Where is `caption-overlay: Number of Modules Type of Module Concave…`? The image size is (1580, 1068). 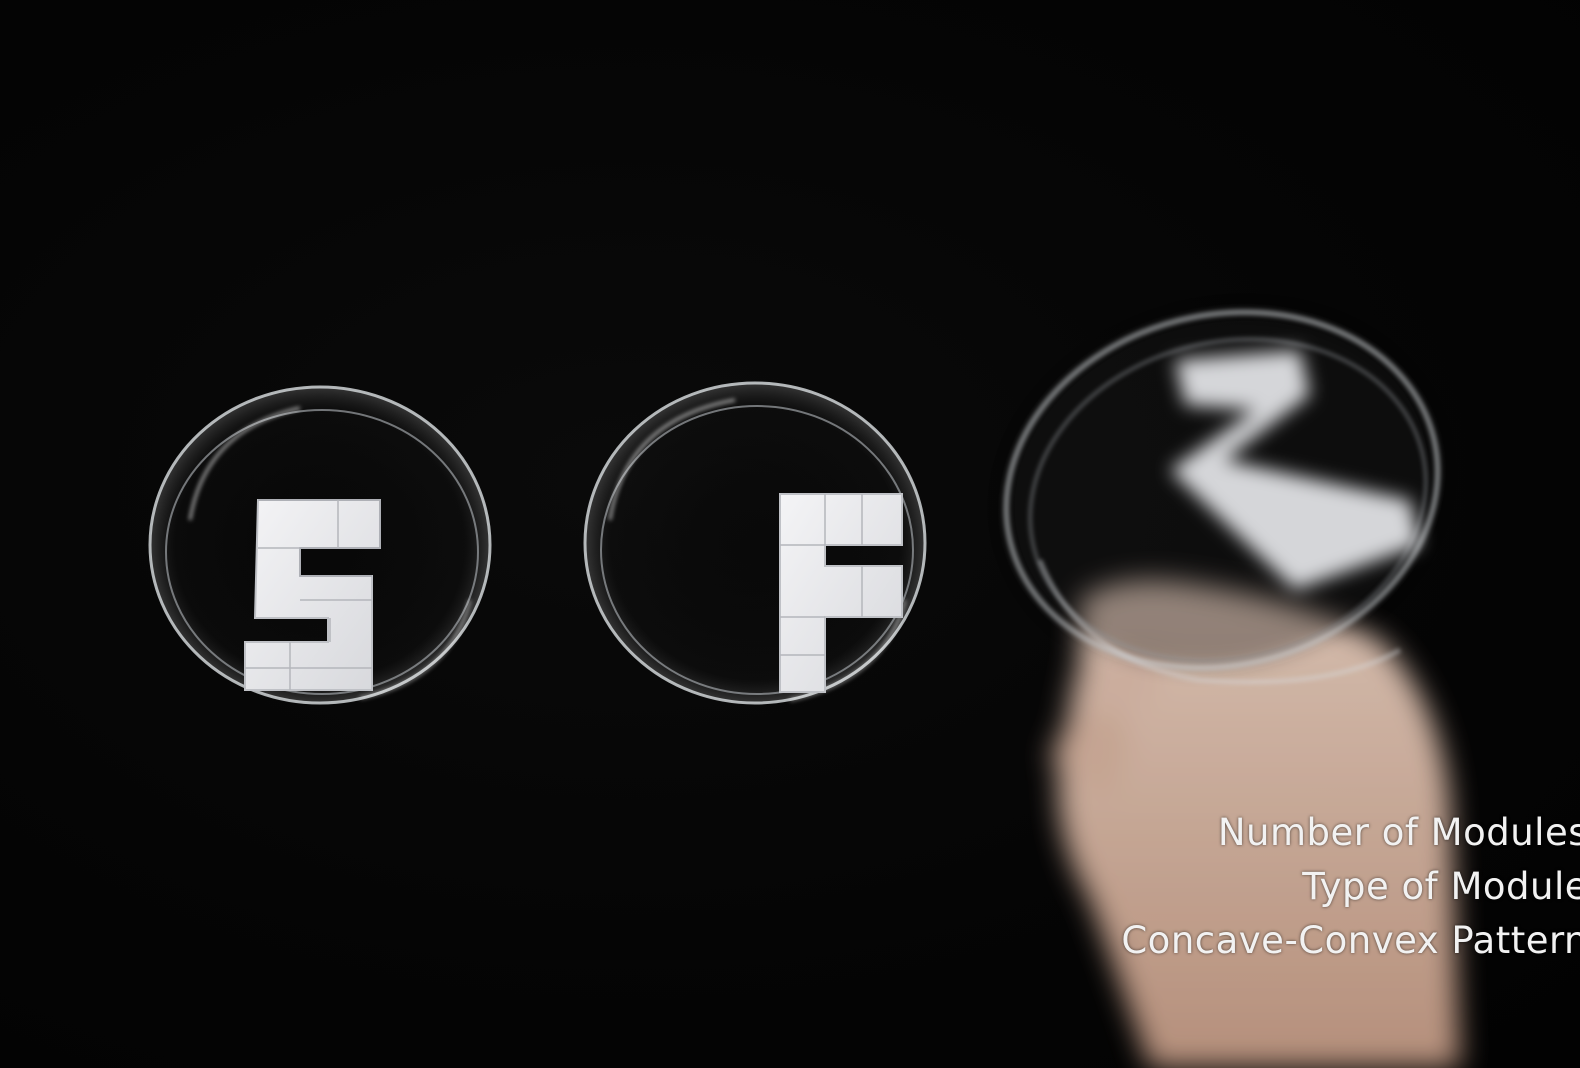 caption-overlay: Number of Modules Type of Module Concave… is located at coordinates (1270, 887).